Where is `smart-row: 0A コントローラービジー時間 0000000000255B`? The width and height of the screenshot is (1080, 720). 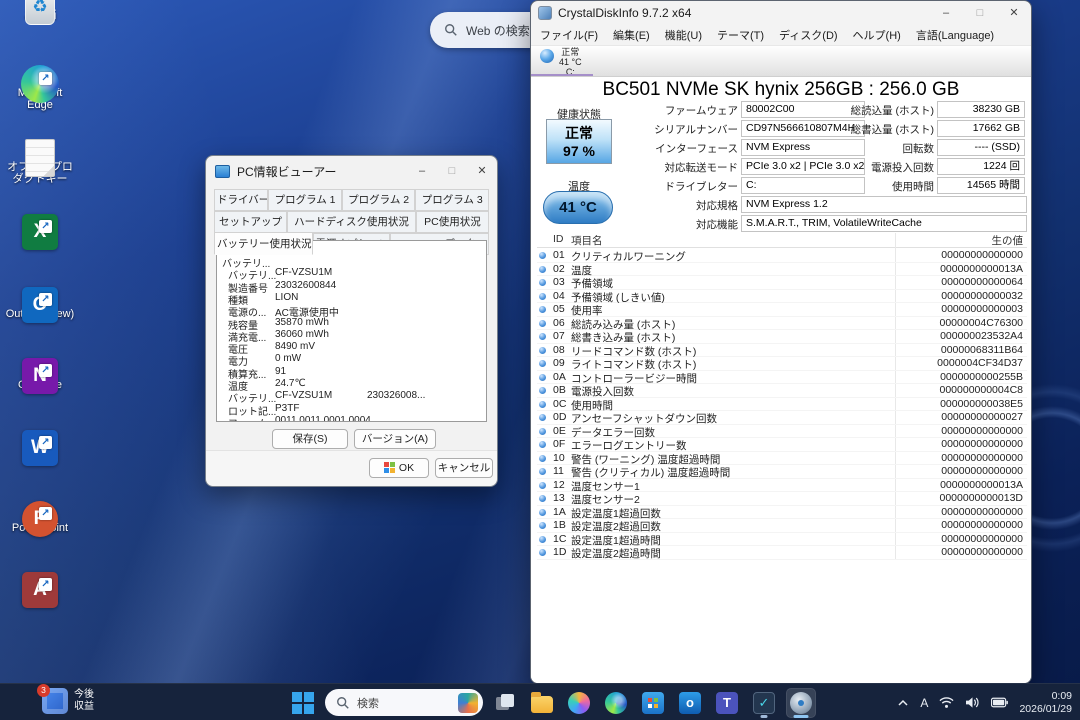 smart-row: 0A コントローラービジー時間 0000000000255B is located at coordinates (782, 378).